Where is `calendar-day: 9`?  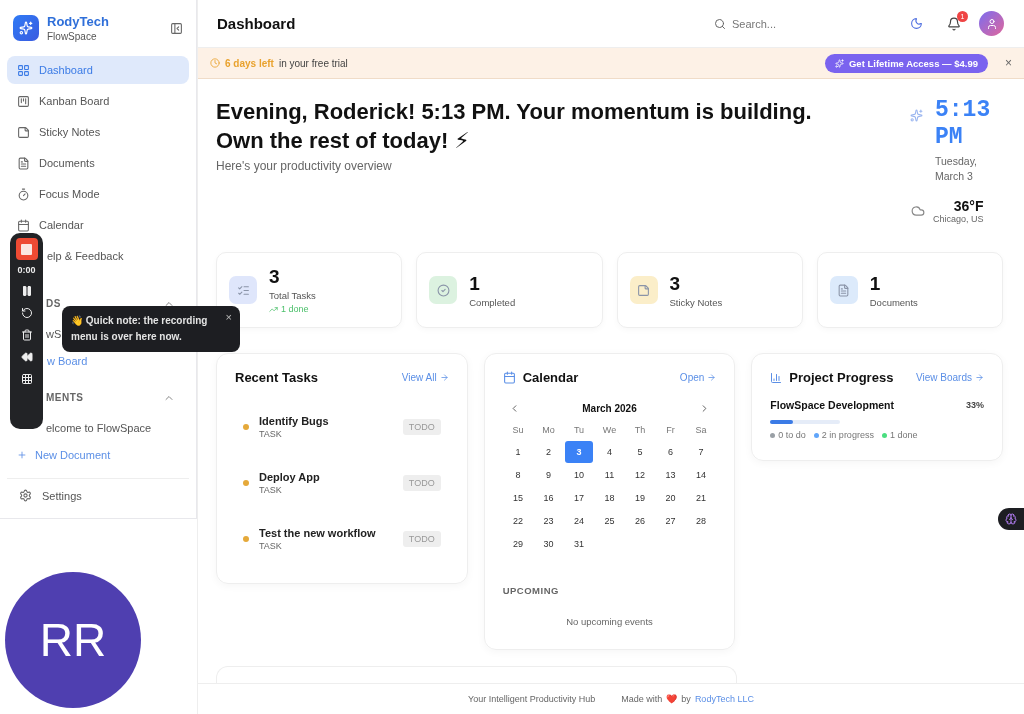
calendar-day: 9 is located at coordinates (548, 475).